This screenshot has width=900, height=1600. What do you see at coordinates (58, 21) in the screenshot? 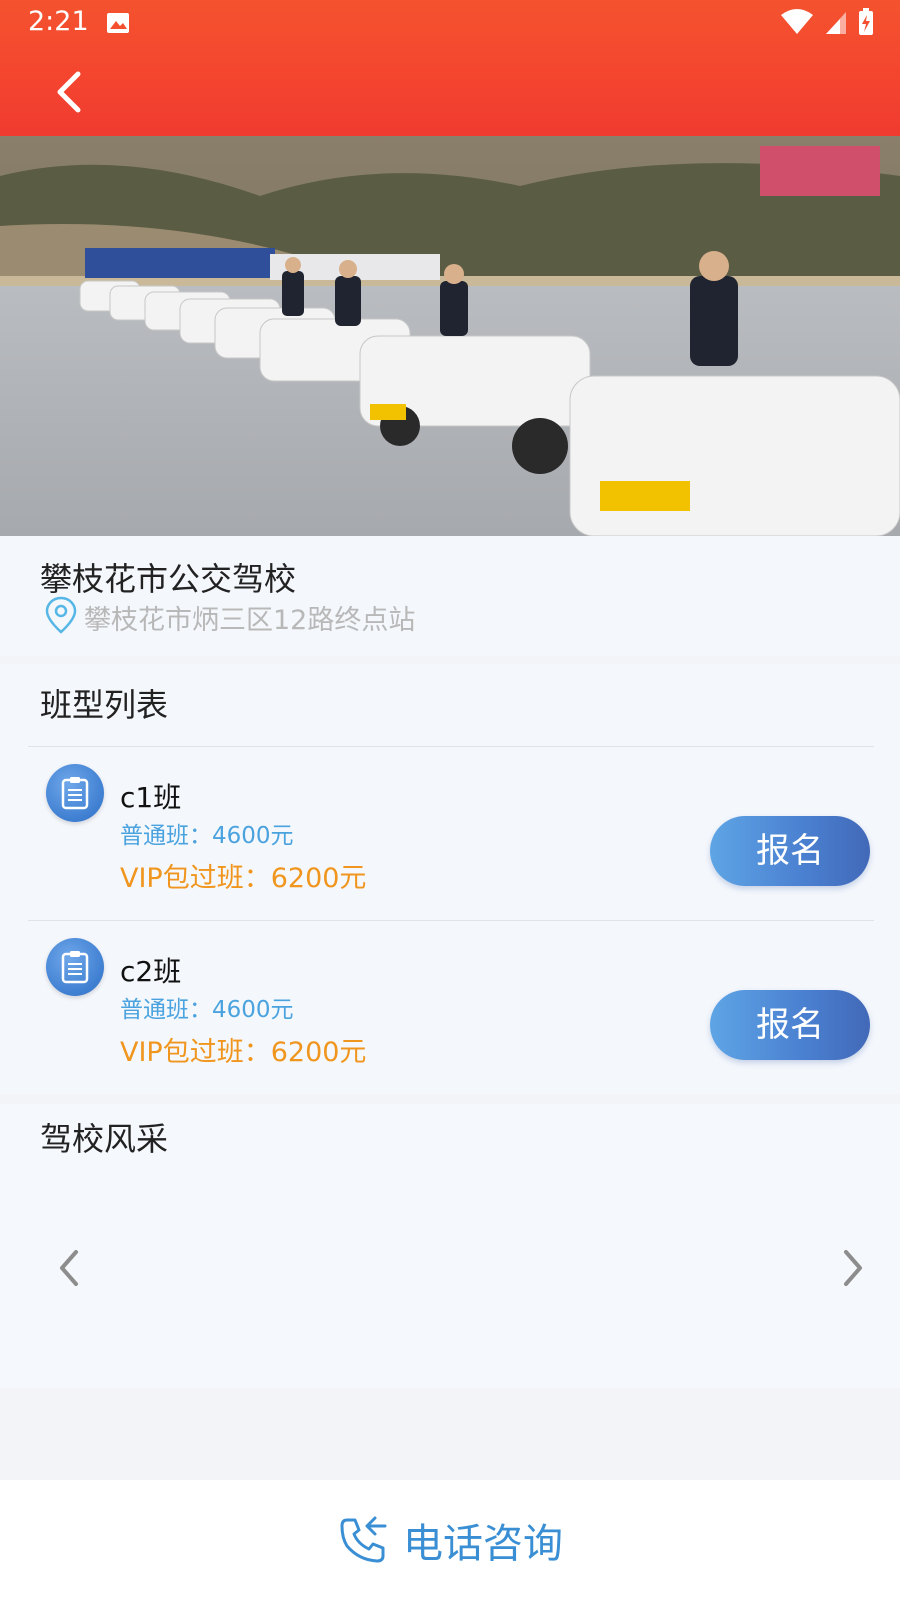
I see `status-time: 2:21` at bounding box center [58, 21].